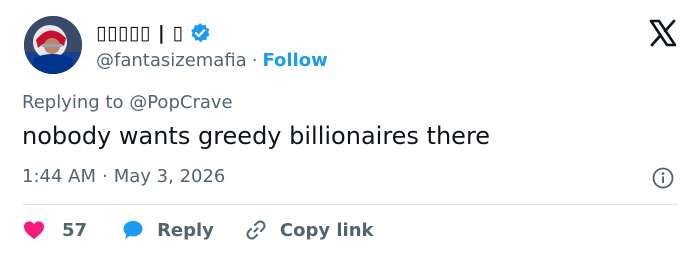  I want to click on copy-link-button: Copy link, so click(309, 230).